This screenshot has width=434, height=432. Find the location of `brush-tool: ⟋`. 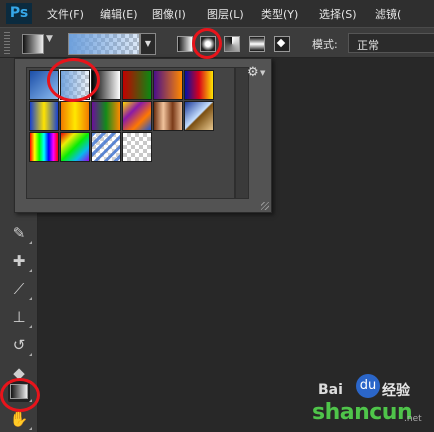

brush-tool: ⟋ is located at coordinates (20, 289).